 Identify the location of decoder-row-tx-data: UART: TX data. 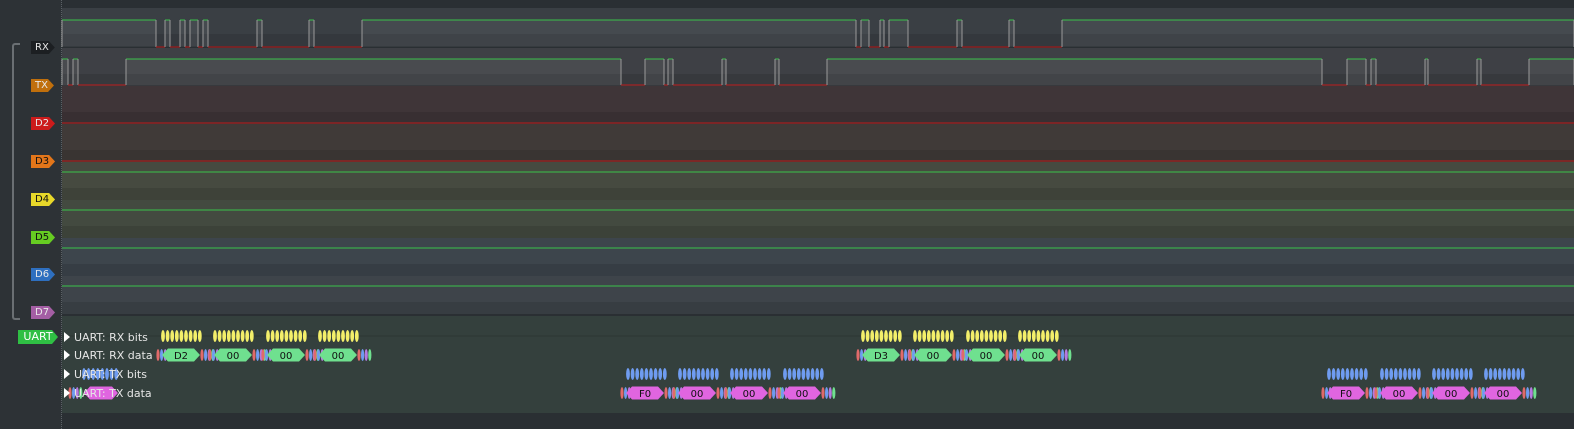
(108, 394).